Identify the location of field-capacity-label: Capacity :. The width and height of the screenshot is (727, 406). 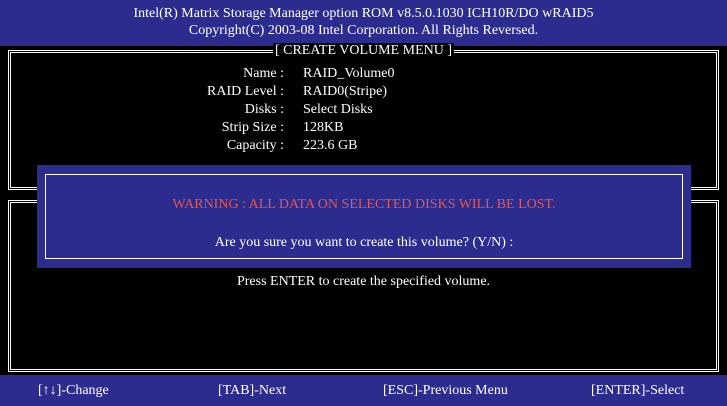
(255, 145).